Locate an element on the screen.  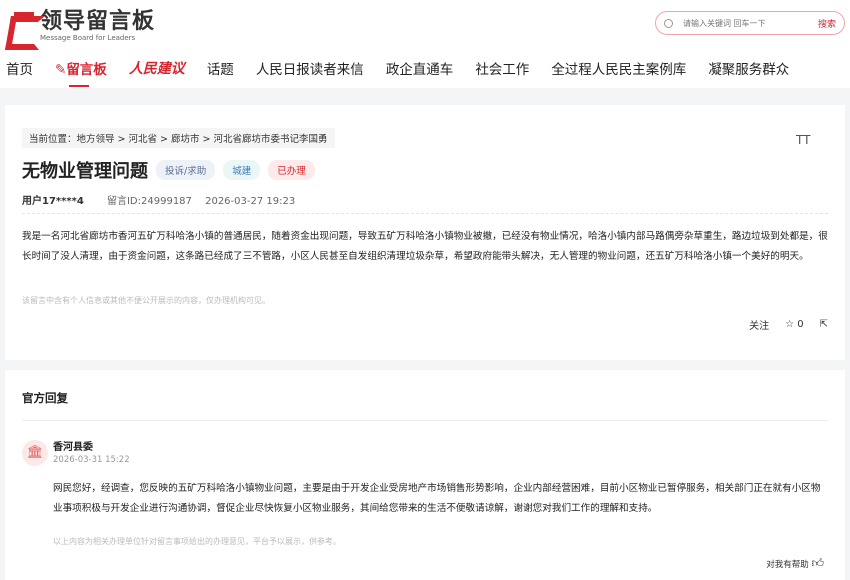
message-title: 无物业管理问题 投诉/求助 城建 已办理 is located at coordinates (168, 170).